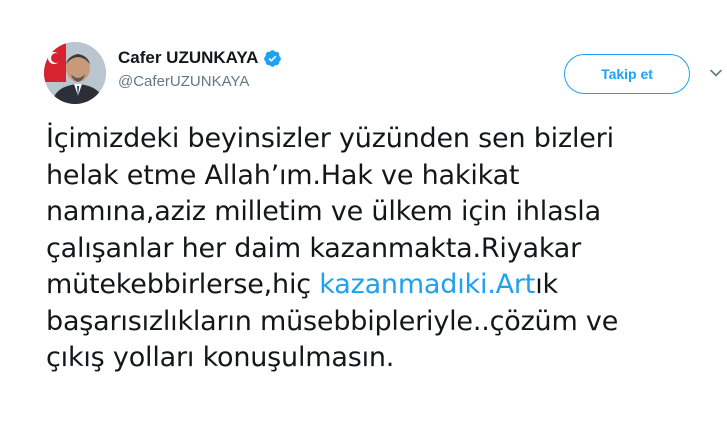 Image resolution: width=727 pixels, height=424 pixels. What do you see at coordinates (546, 284) in the screenshot?
I see `tweet-text-segment: ık` at bounding box center [546, 284].